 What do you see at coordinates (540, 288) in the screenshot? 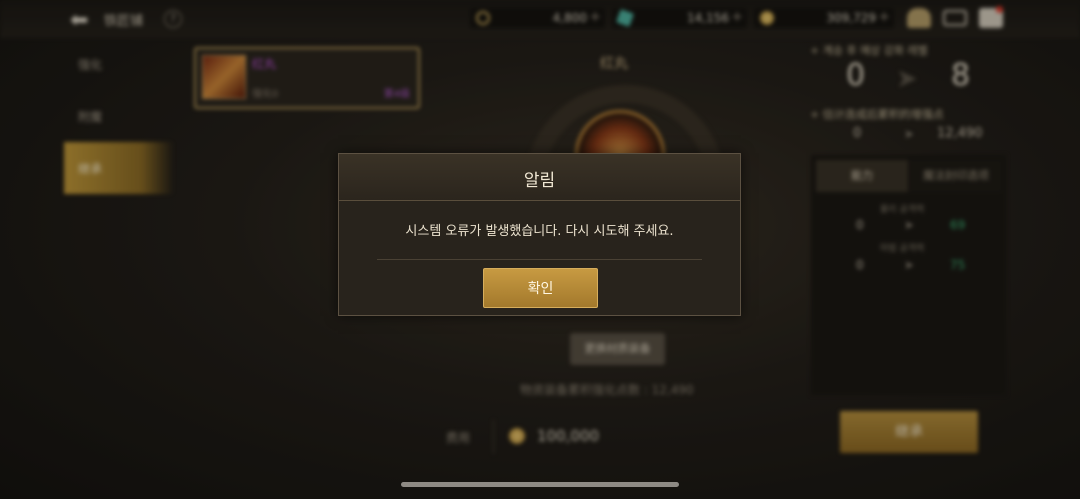
I see `confirm-button: 확인` at bounding box center [540, 288].